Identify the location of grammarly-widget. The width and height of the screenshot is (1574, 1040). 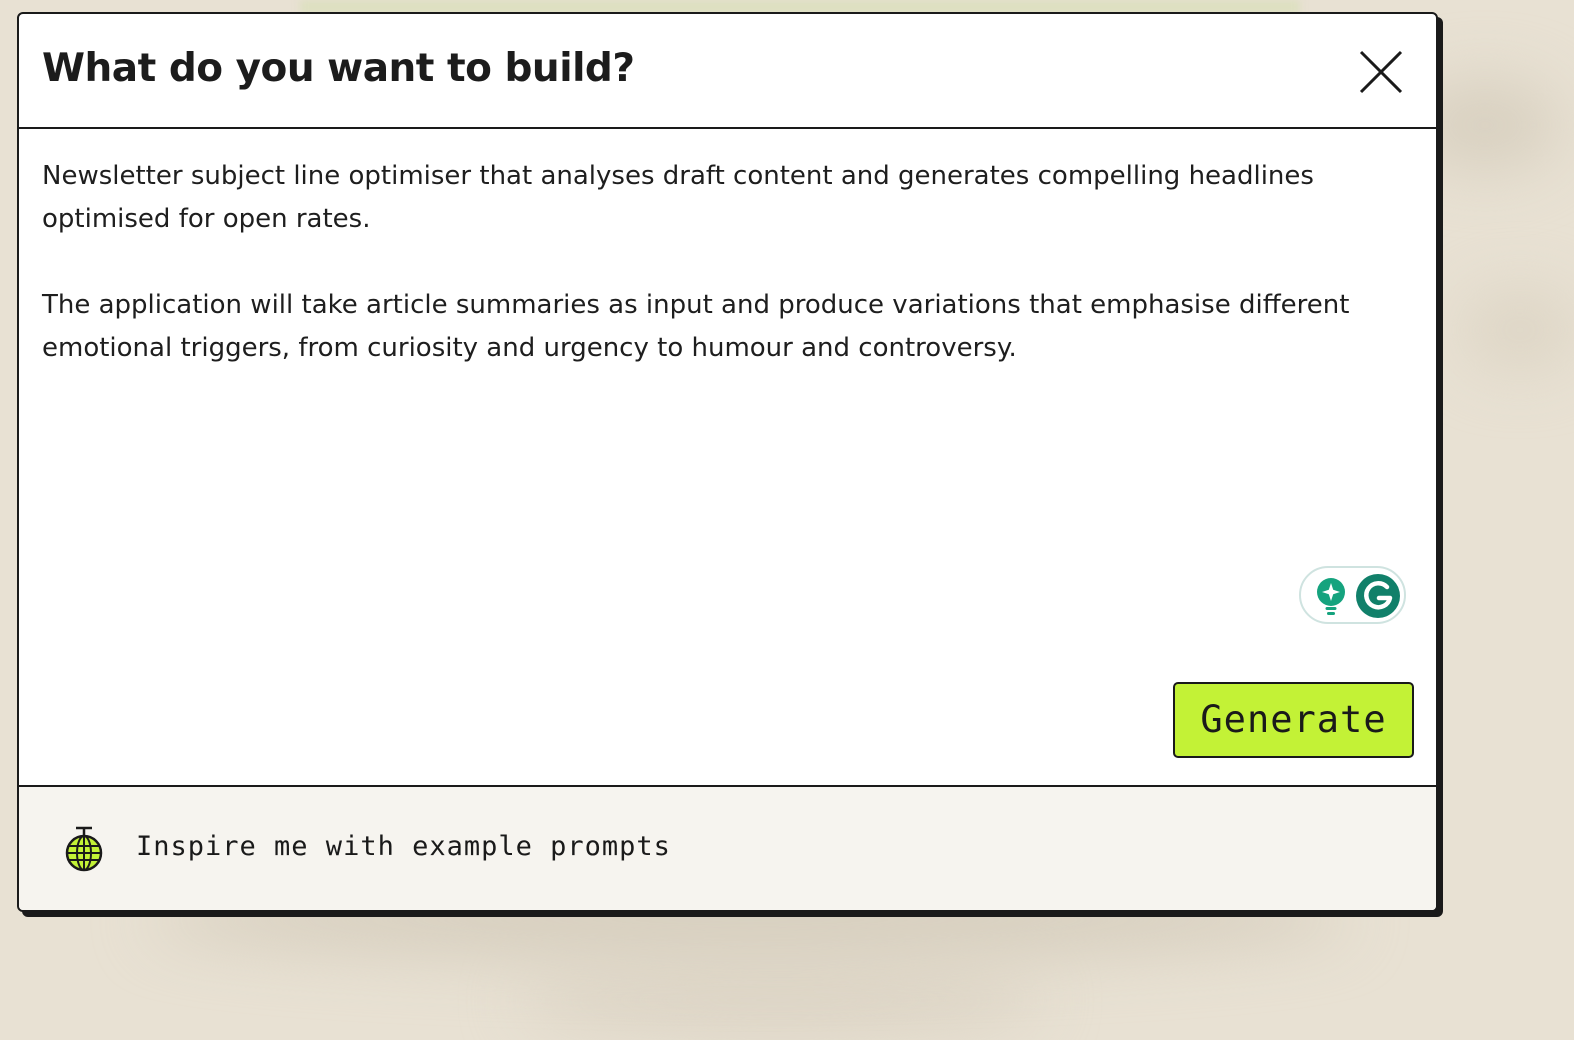
(1352, 595).